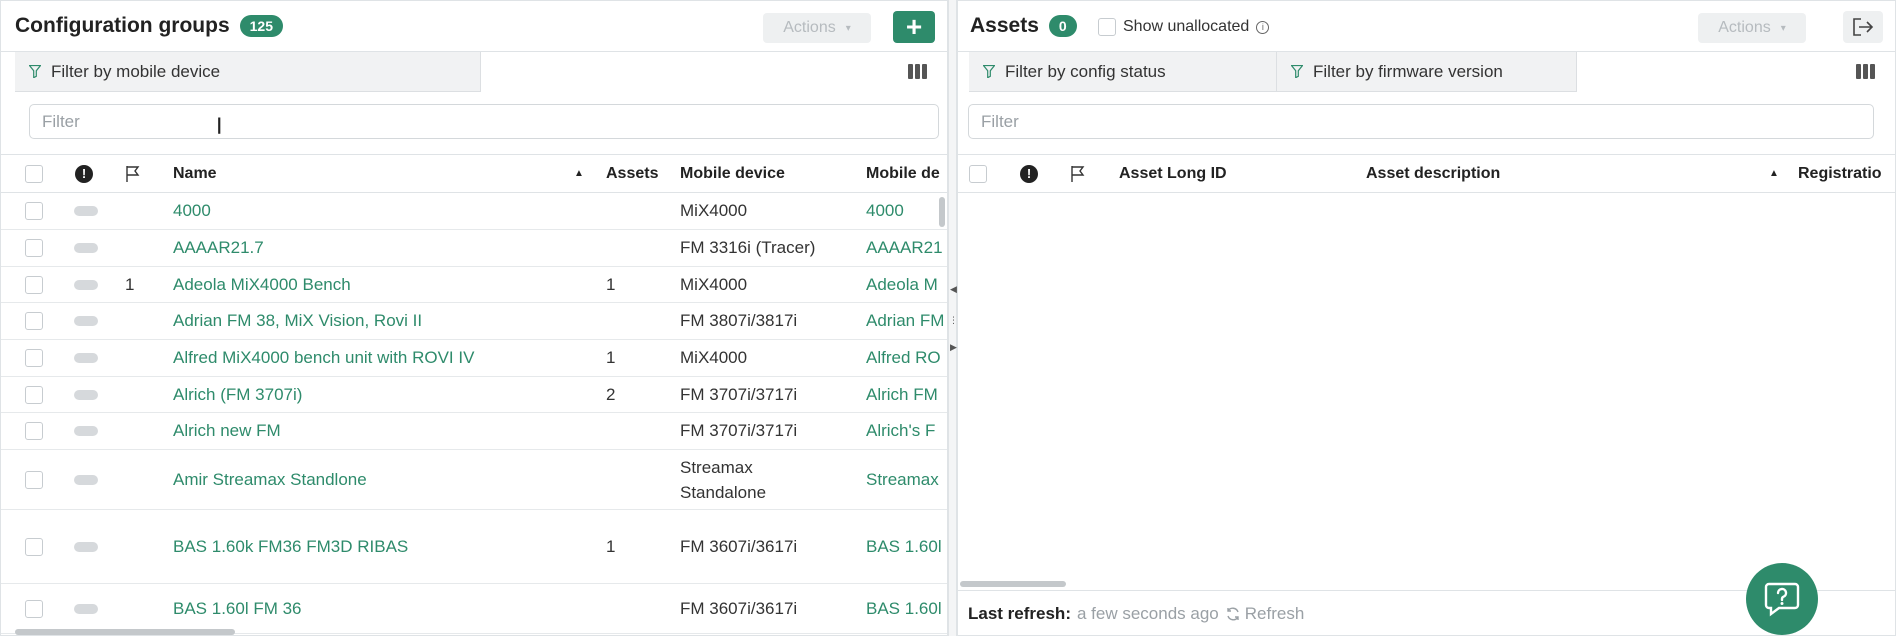 The width and height of the screenshot is (1896, 636). What do you see at coordinates (474, 431) in the screenshot?
I see `table-row: Alrich new FM FM 3707i/3717i Alrich's F` at bounding box center [474, 431].